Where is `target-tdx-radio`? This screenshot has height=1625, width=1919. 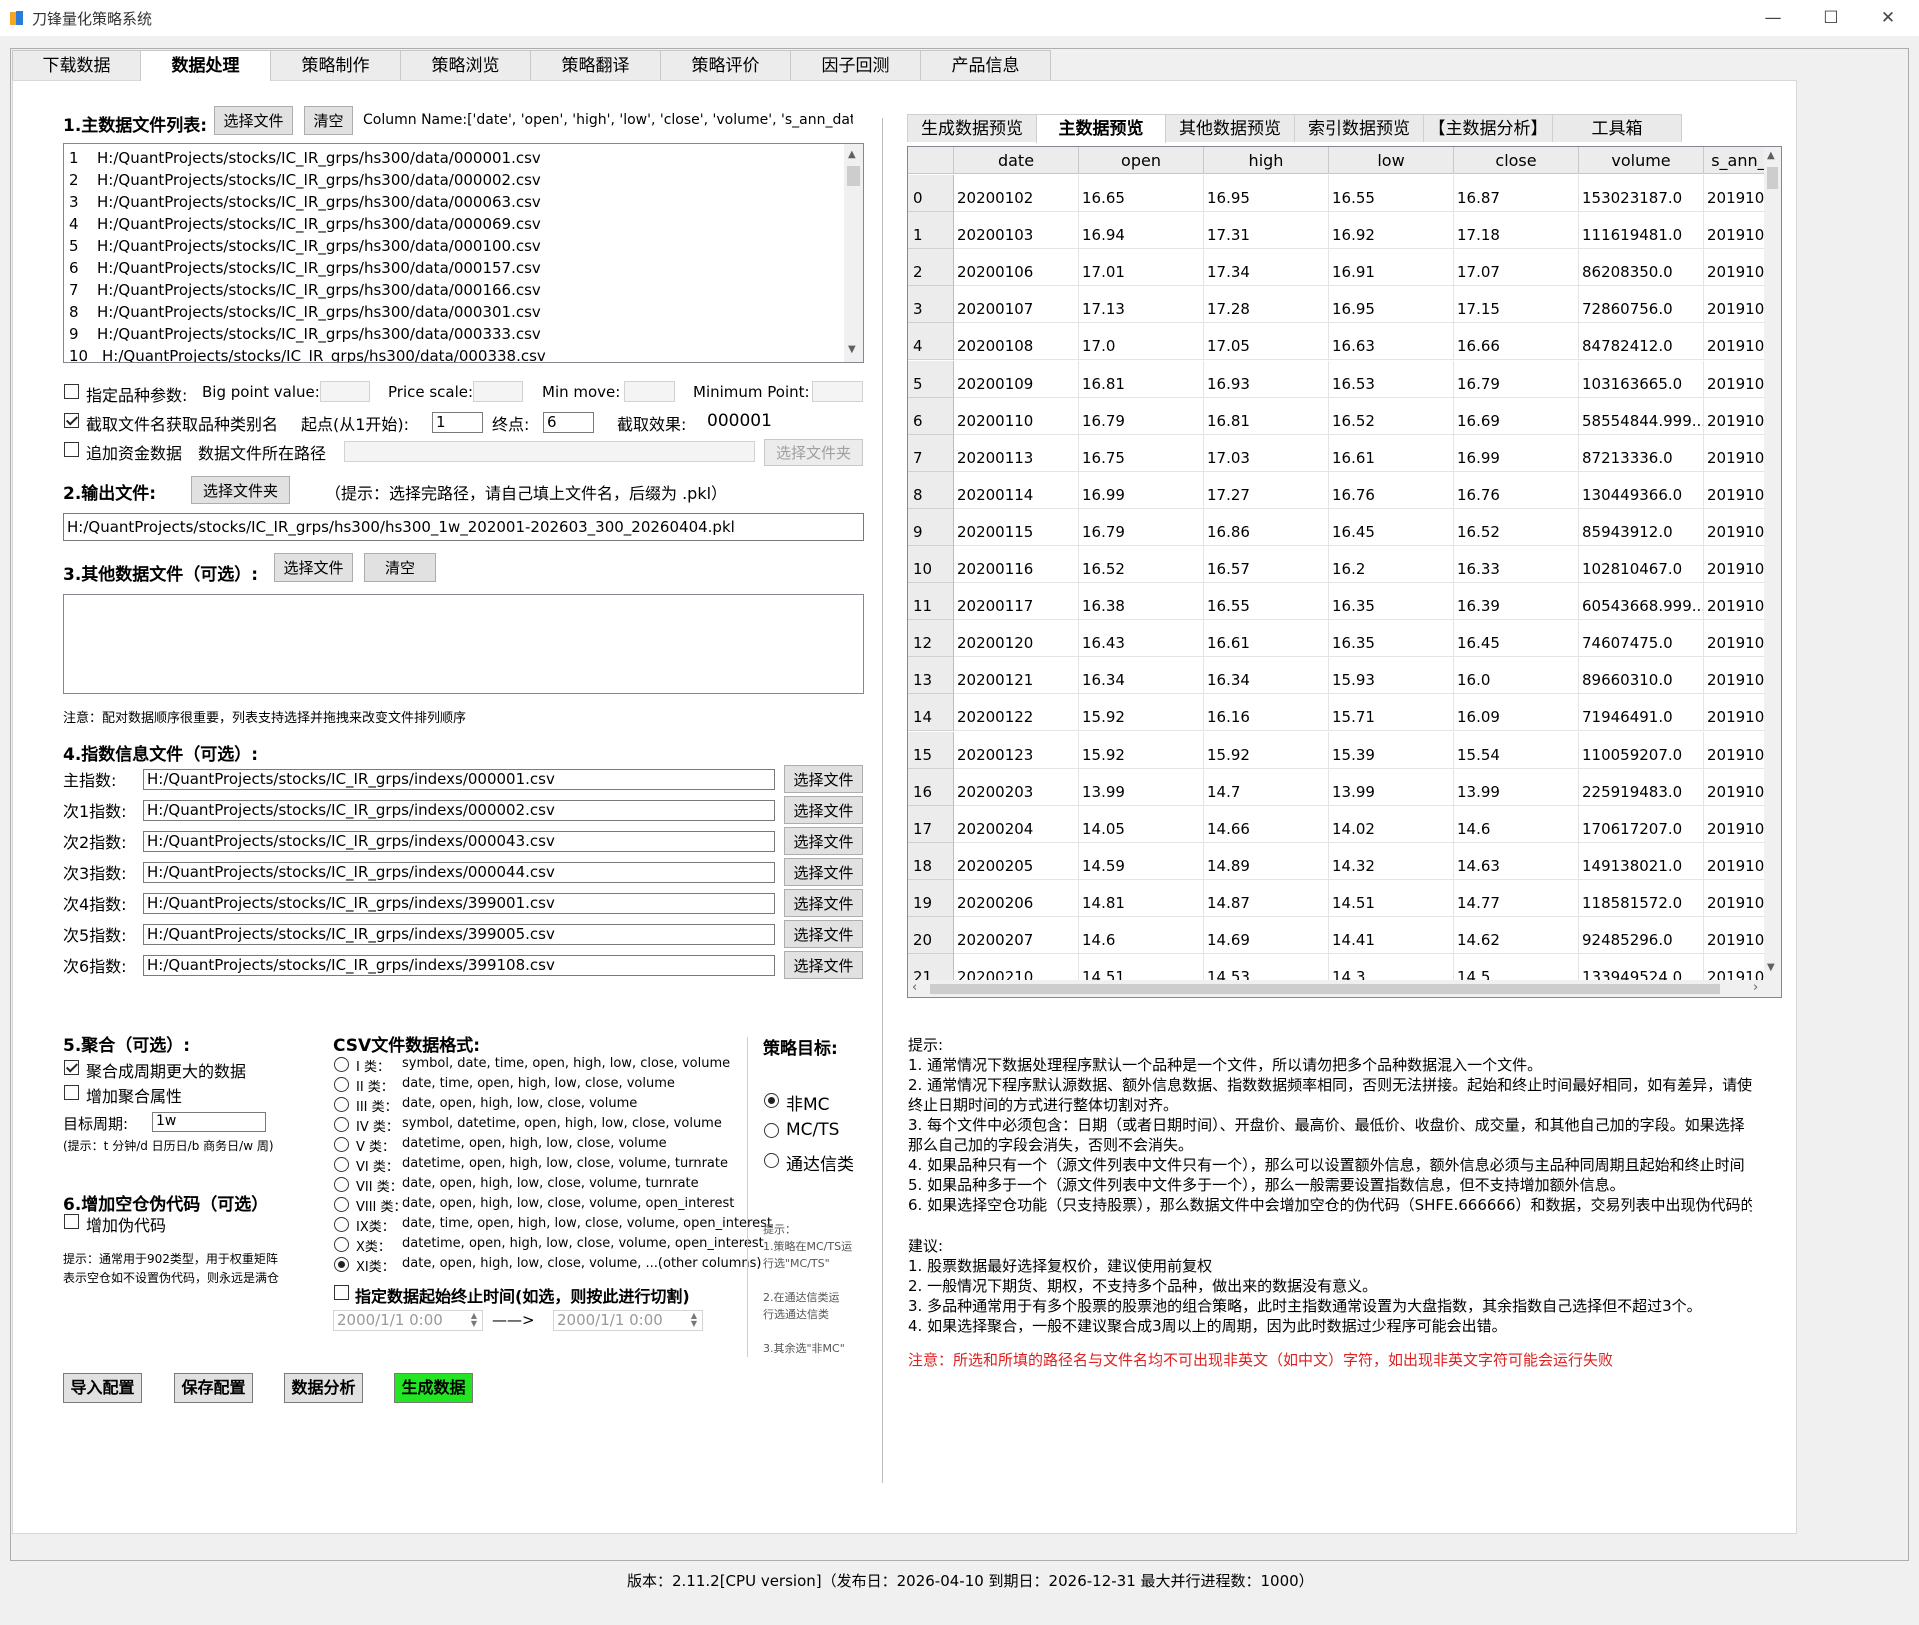
target-tdx-radio is located at coordinates (771, 1160).